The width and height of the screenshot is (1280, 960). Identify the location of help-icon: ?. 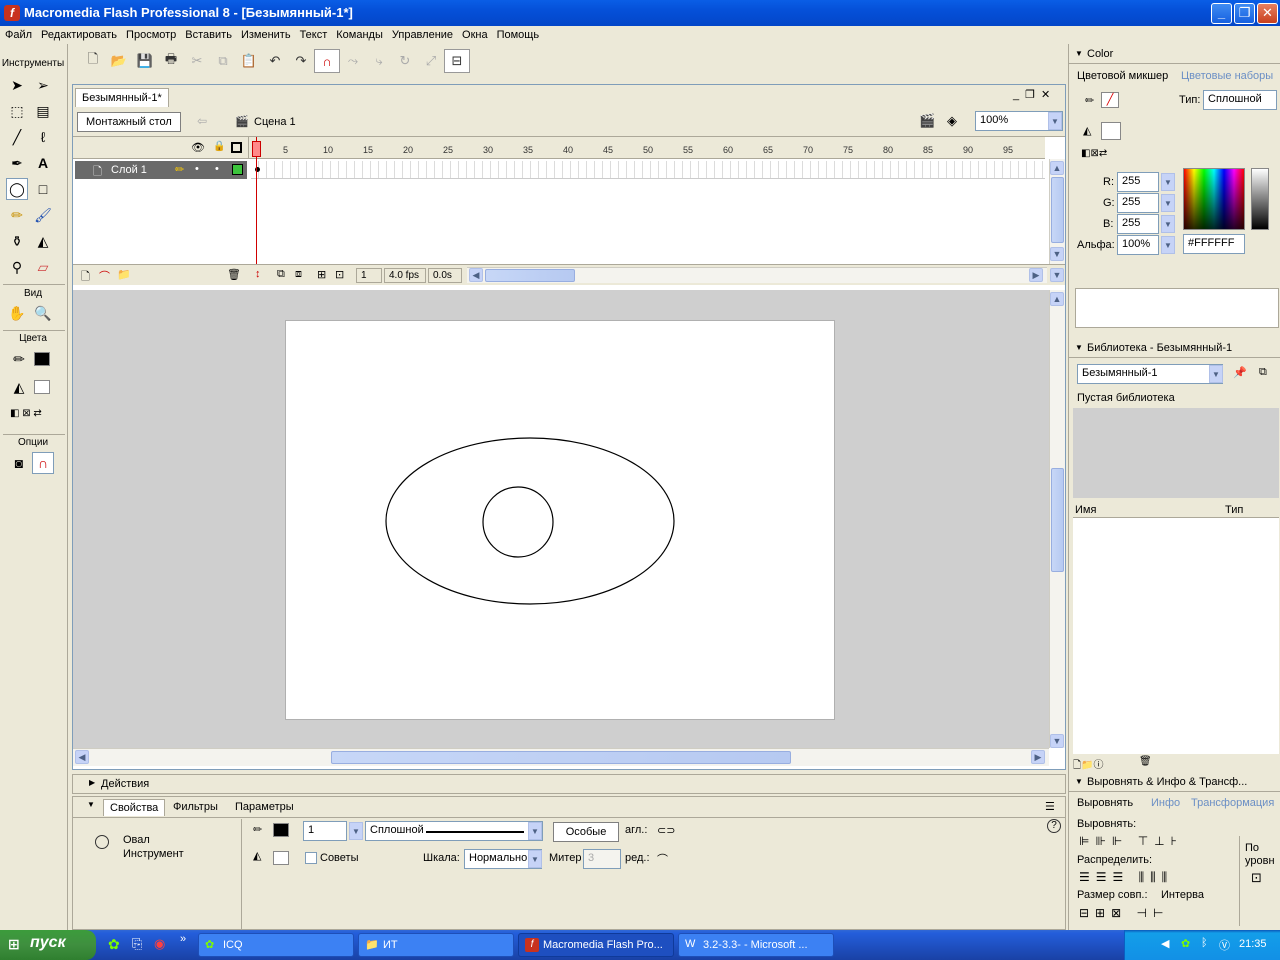
(1054, 826).